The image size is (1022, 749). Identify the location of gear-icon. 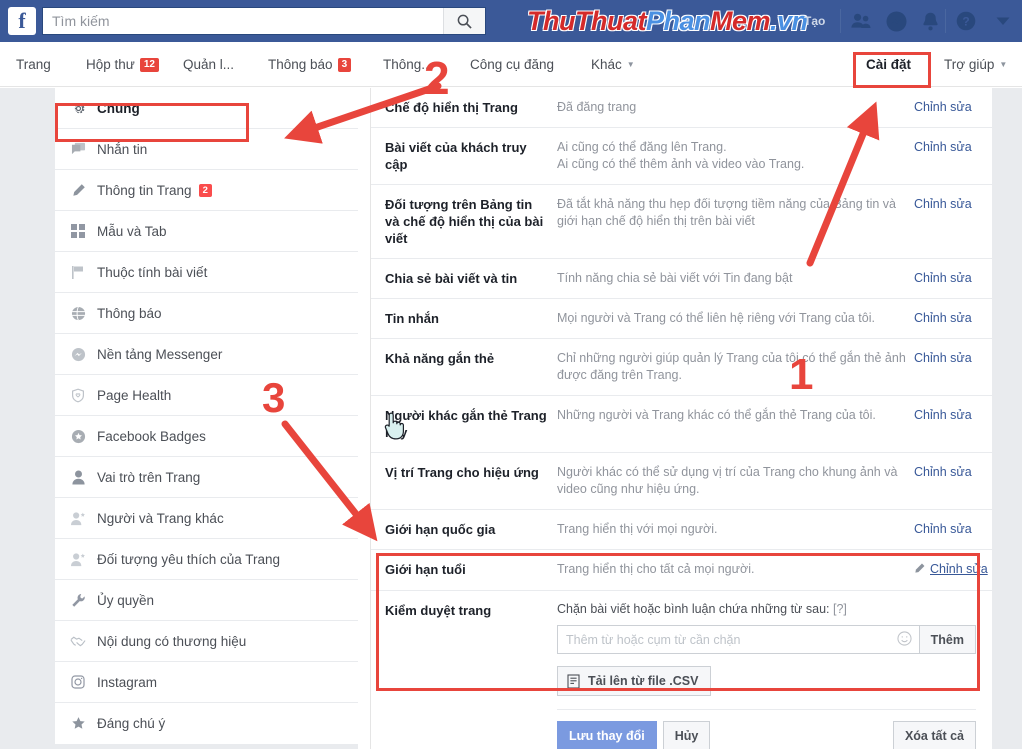
(78, 108).